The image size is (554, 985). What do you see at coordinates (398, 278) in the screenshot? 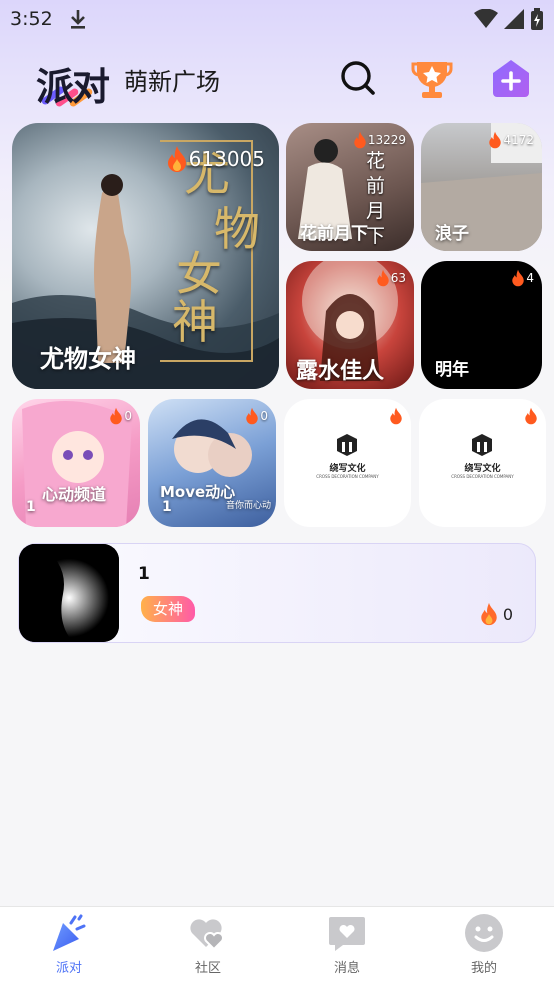
I see `room-heat-value: 63` at bounding box center [398, 278].